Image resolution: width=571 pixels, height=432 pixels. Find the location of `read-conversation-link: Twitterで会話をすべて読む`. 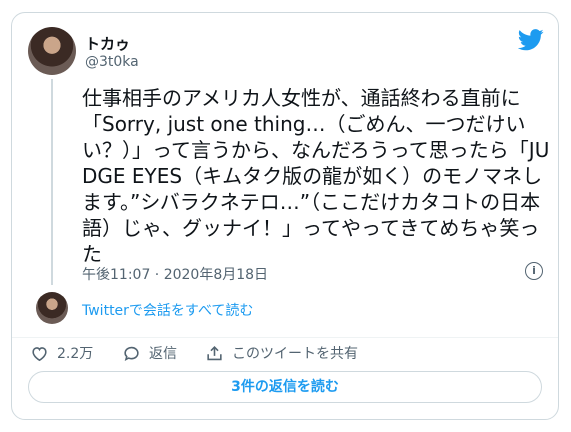

read-conversation-link: Twitterで会話をすべて読む is located at coordinates (167, 310).